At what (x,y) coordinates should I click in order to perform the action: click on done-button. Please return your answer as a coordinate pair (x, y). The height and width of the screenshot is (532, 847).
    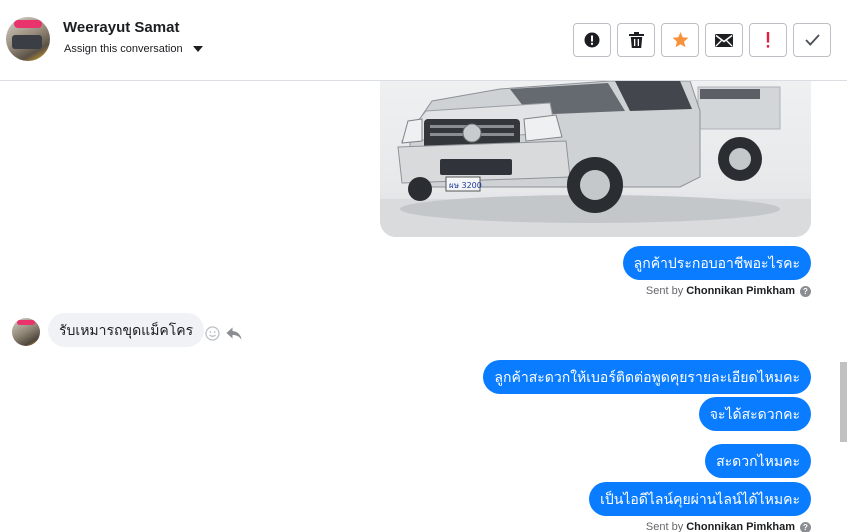
    Looking at the image, I should click on (812, 40).